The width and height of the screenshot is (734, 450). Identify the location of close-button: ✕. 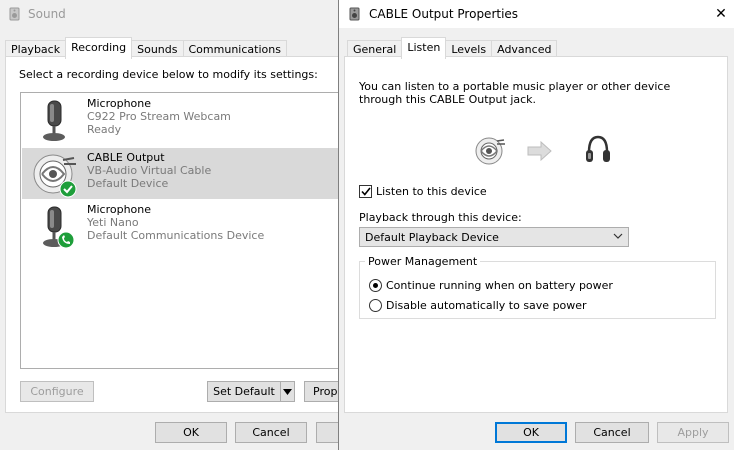
(720, 14).